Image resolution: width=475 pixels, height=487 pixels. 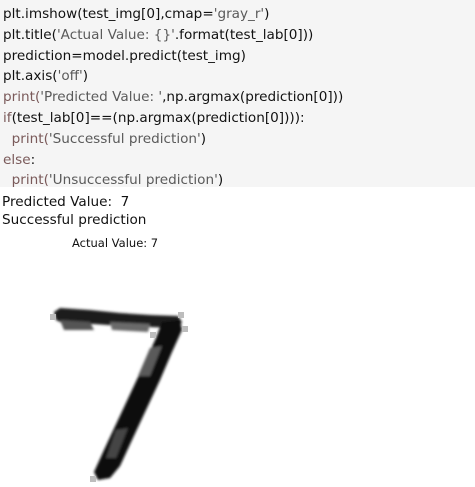 I want to click on predicted-value-output: Predicted Value: 7, so click(x=66, y=202).